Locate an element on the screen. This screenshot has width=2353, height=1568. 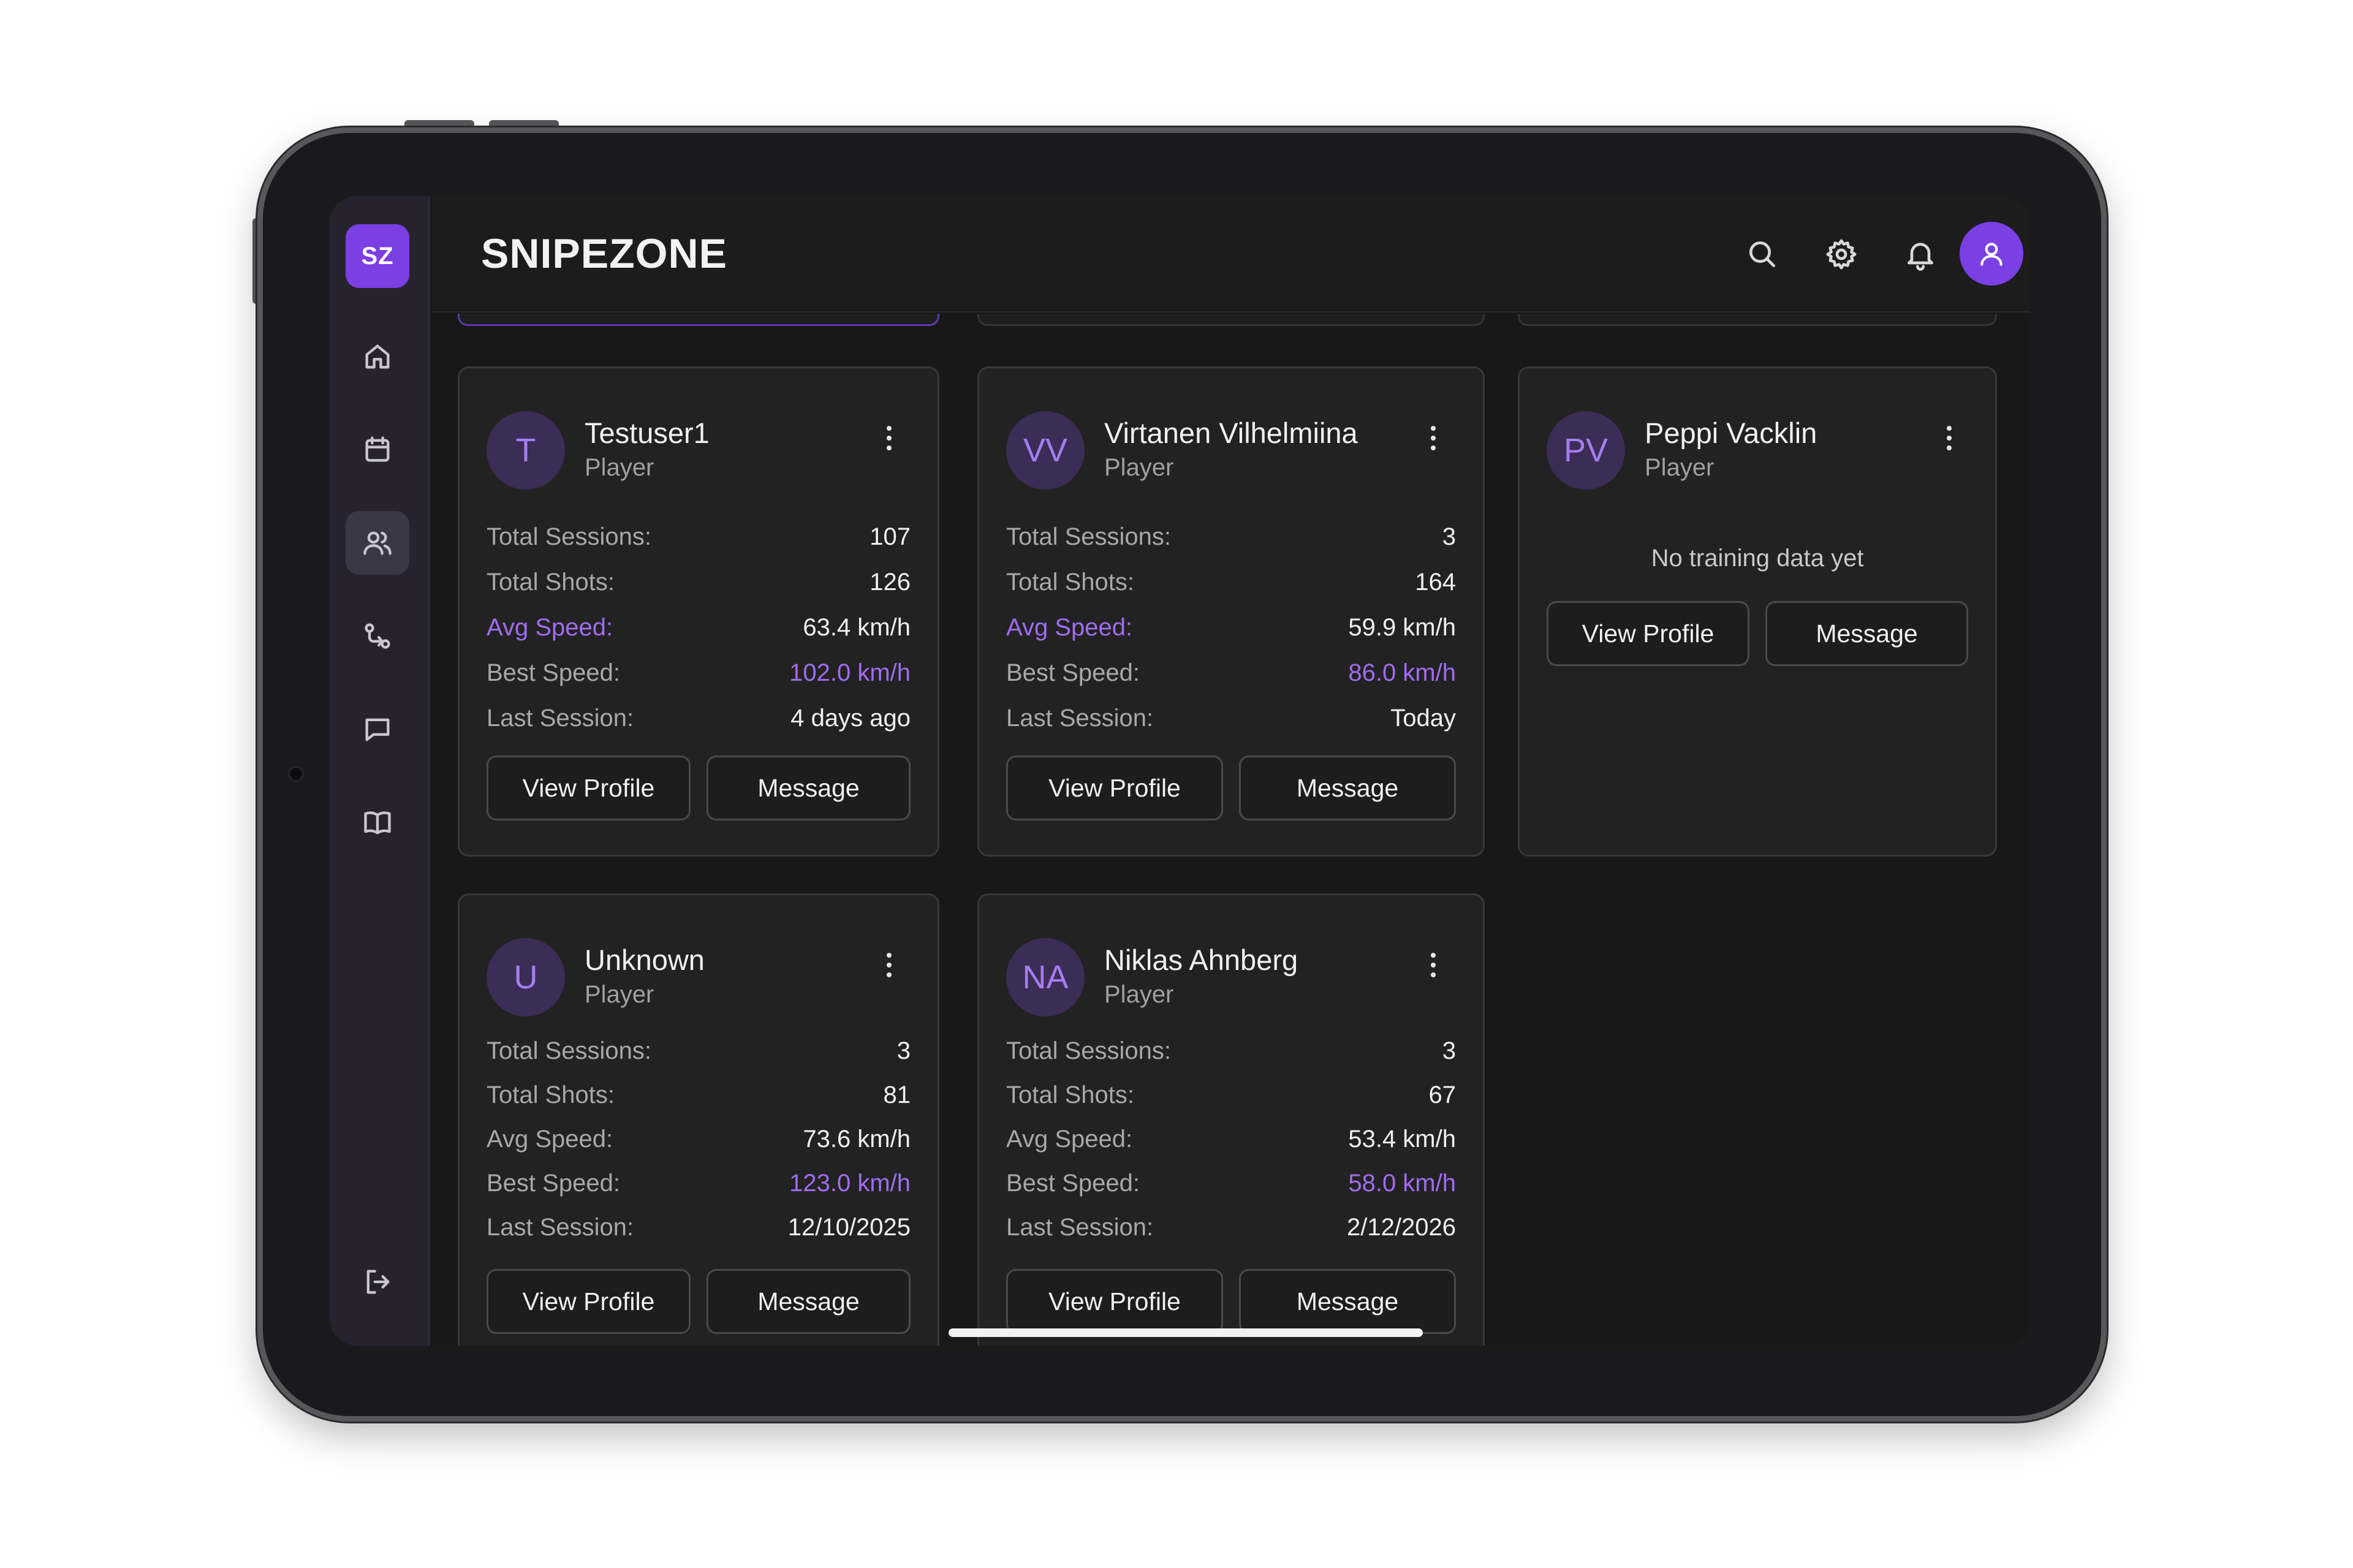
sidebar-item-drills is located at coordinates (378, 636).